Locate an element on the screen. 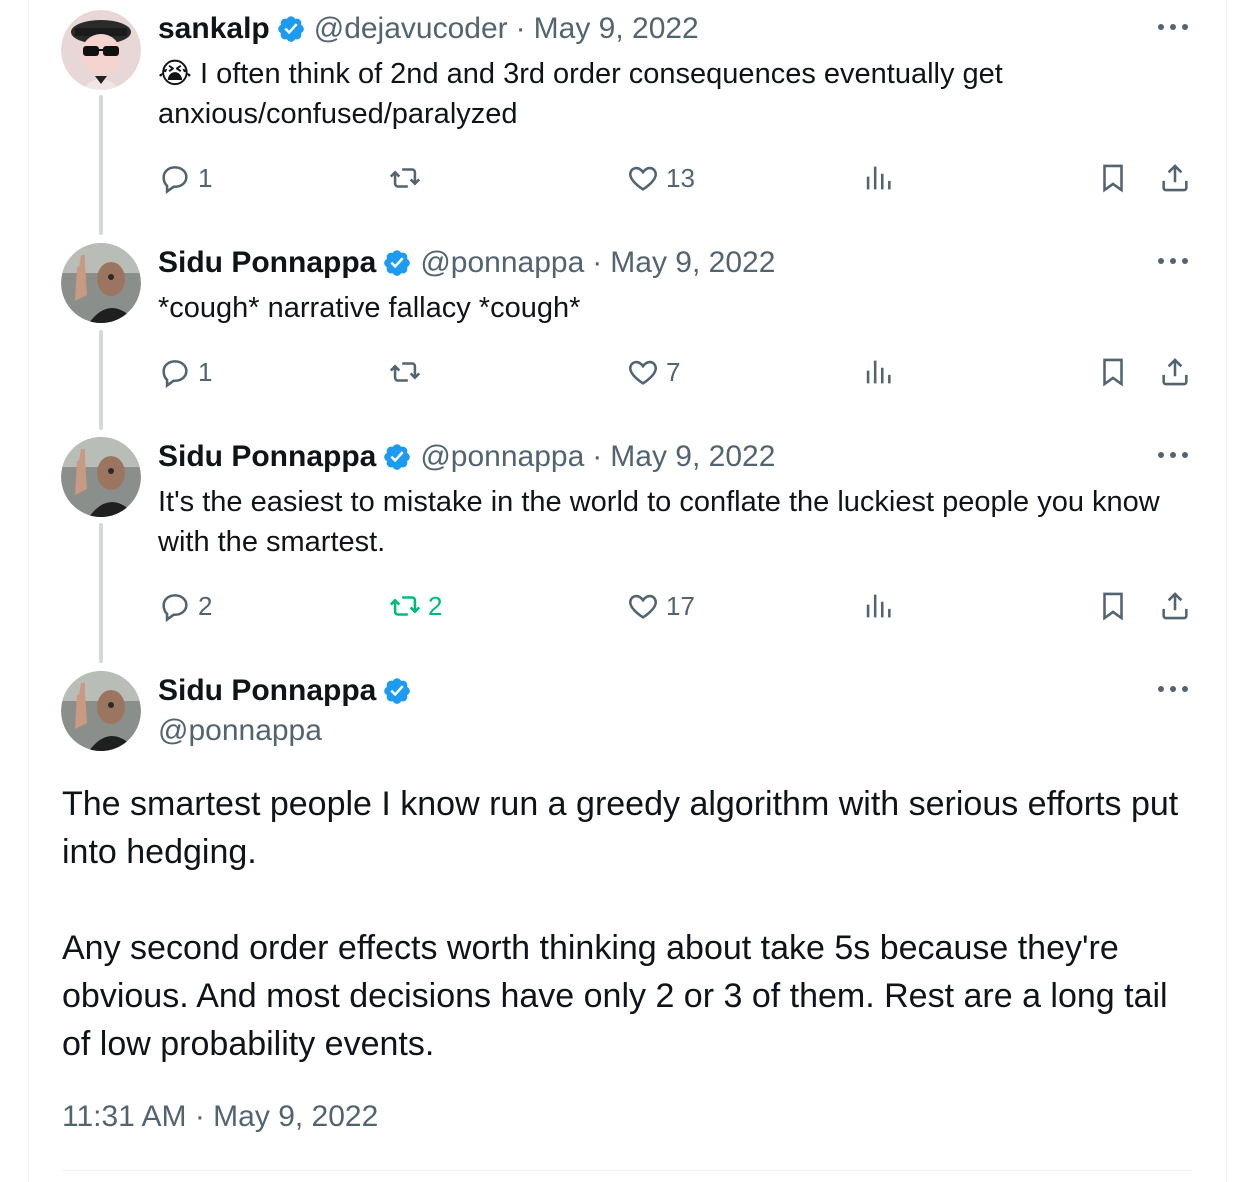 The width and height of the screenshot is (1238, 1182). tweet-actions: 1 13 is located at coordinates (678, 178).